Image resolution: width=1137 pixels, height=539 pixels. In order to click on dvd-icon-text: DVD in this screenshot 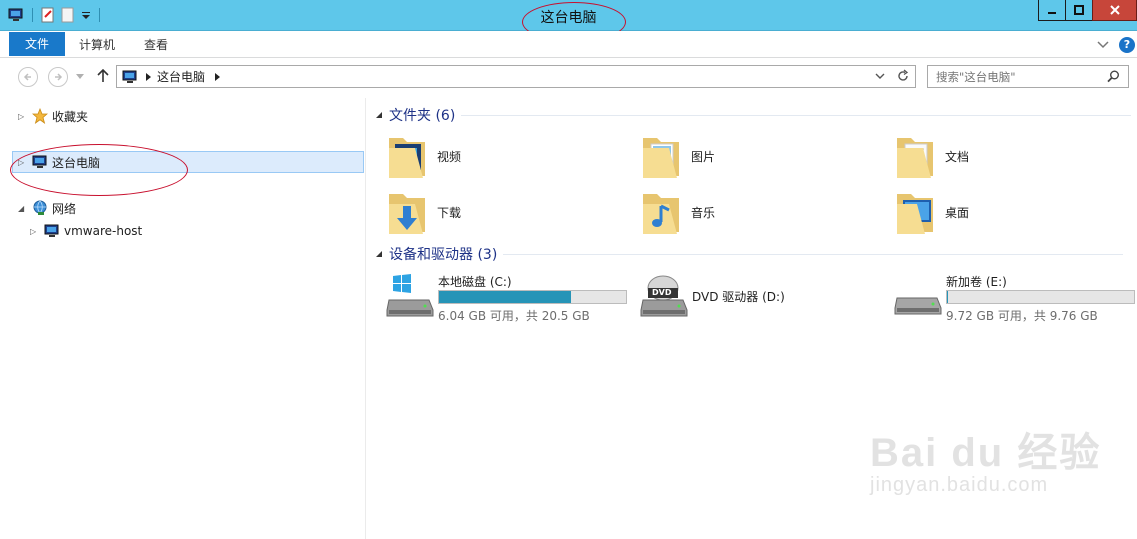, I will do `click(662, 292)`.